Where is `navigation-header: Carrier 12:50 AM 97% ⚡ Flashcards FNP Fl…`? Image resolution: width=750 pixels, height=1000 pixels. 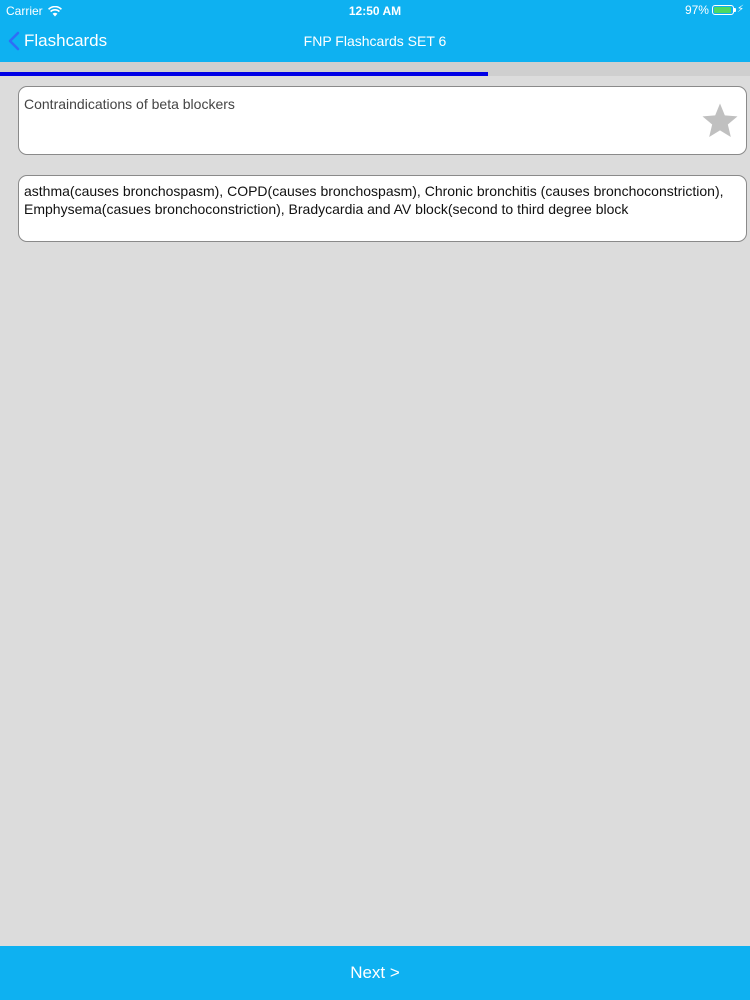 navigation-header: Carrier 12:50 AM 97% ⚡ Flashcards FNP Fl… is located at coordinates (375, 31).